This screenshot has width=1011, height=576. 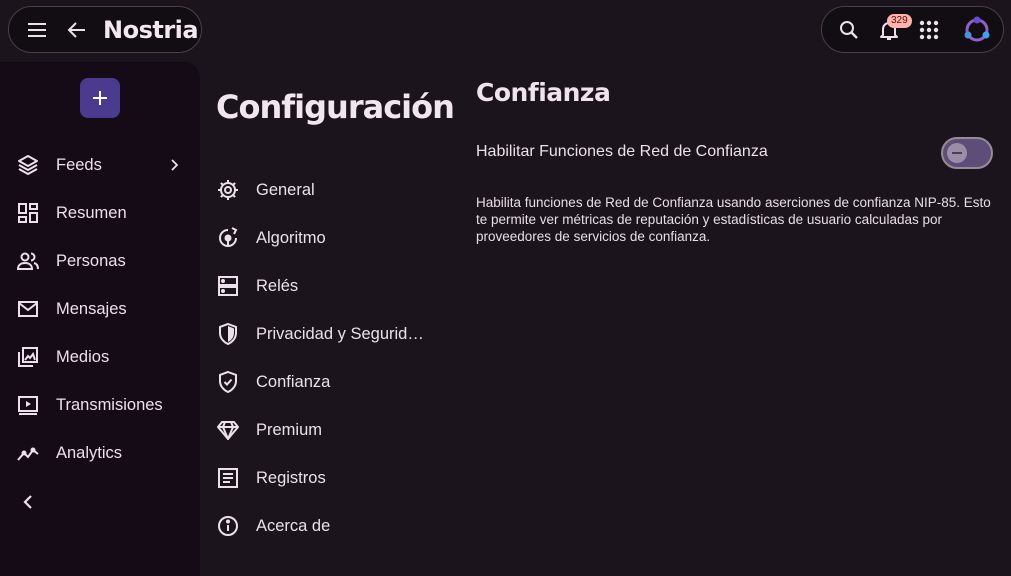 What do you see at coordinates (79, 164) in the screenshot?
I see `sidebar-item-label: Feeds` at bounding box center [79, 164].